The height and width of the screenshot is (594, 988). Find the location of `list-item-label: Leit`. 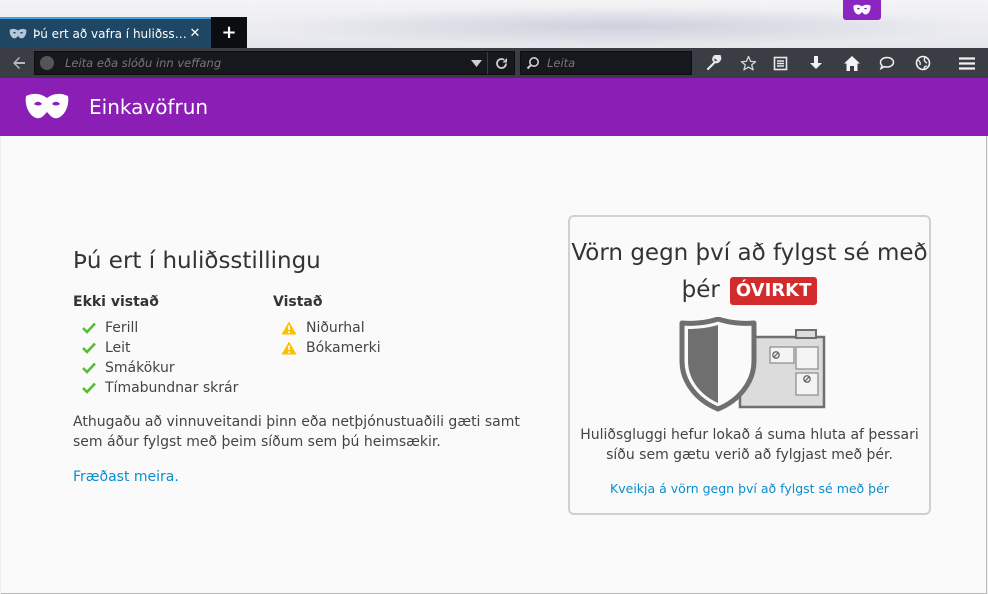

list-item-label: Leit is located at coordinates (118, 348).